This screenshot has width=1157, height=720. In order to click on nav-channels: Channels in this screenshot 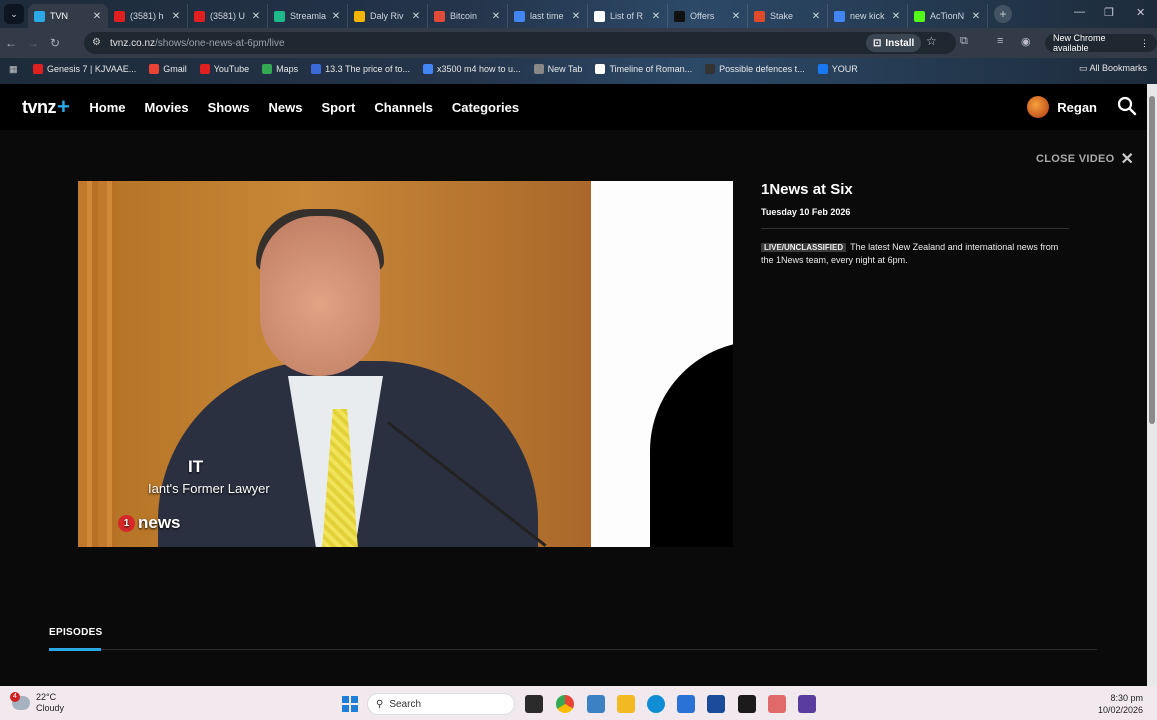, I will do `click(403, 107)`.